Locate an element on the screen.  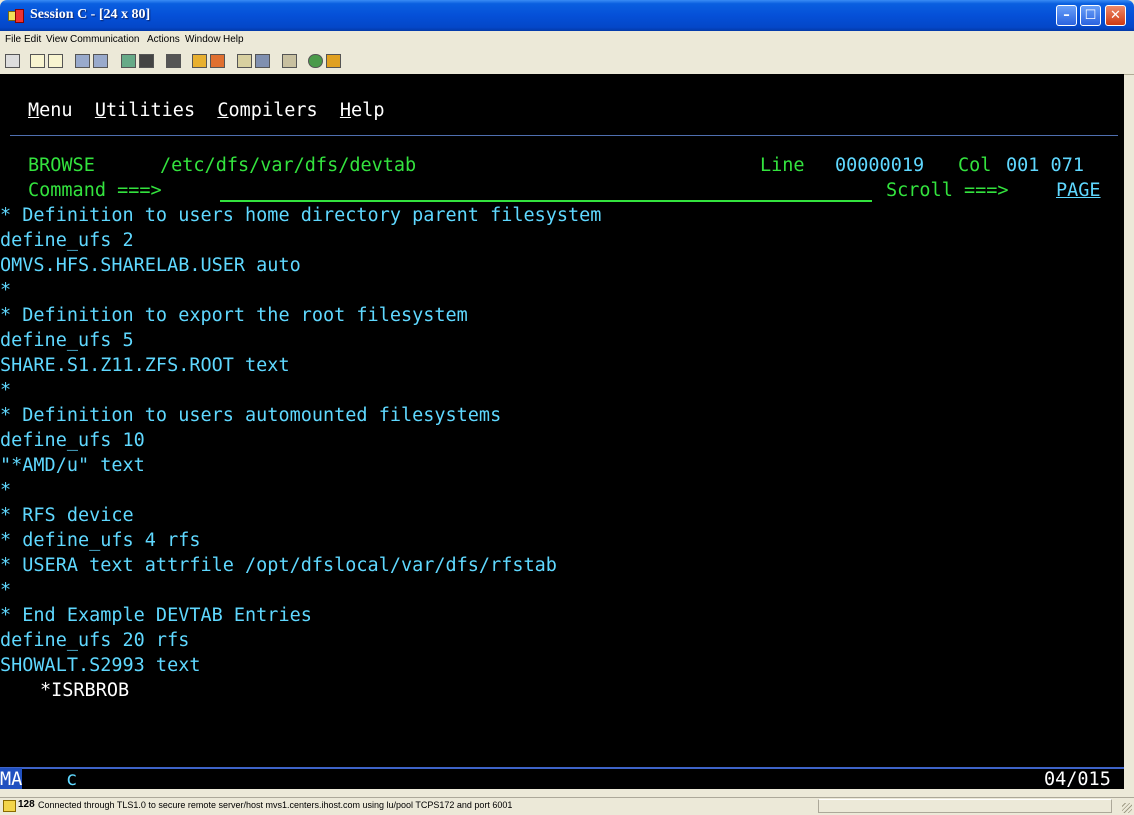
toolbar is located at coordinates (567, 62).